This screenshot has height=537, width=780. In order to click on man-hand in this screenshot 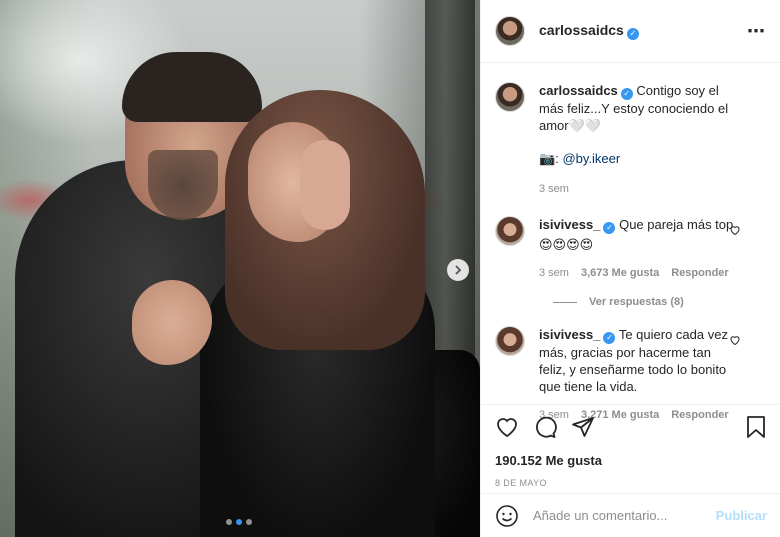, I will do `click(325, 185)`.